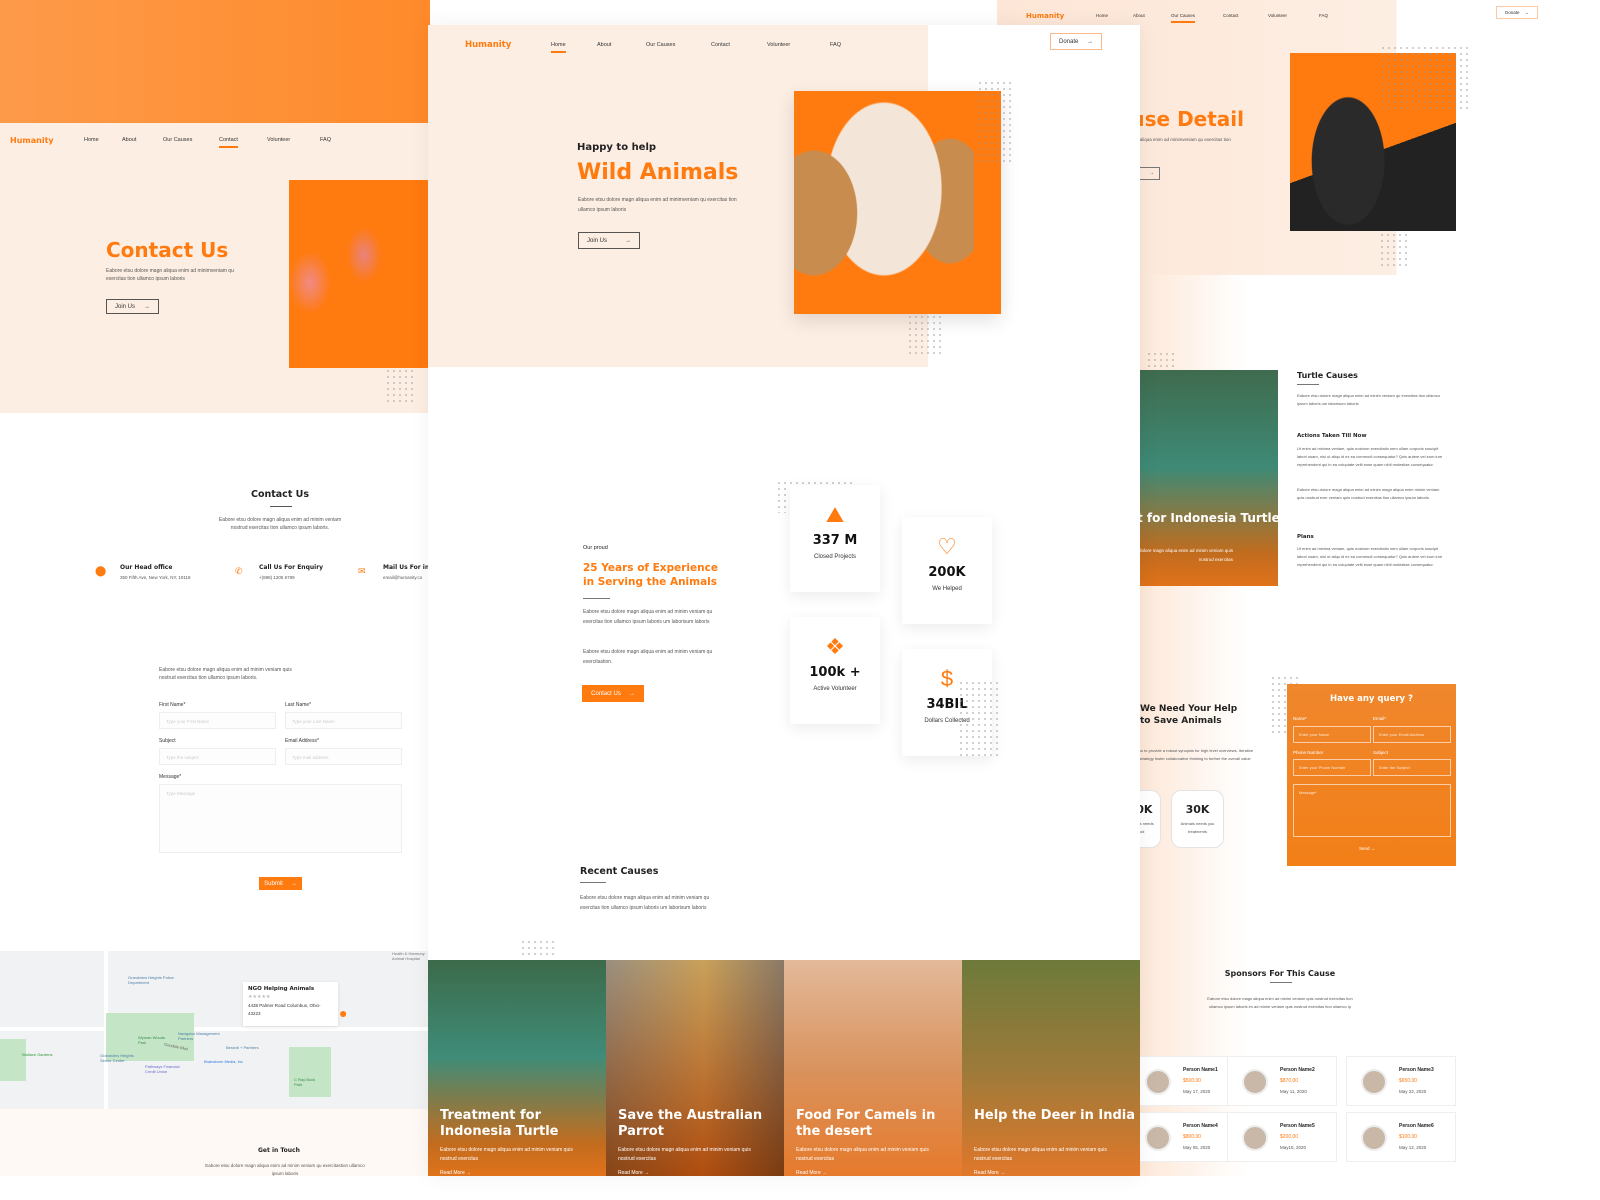 The image size is (1600, 1200). I want to click on park-area, so click(310, 1072).